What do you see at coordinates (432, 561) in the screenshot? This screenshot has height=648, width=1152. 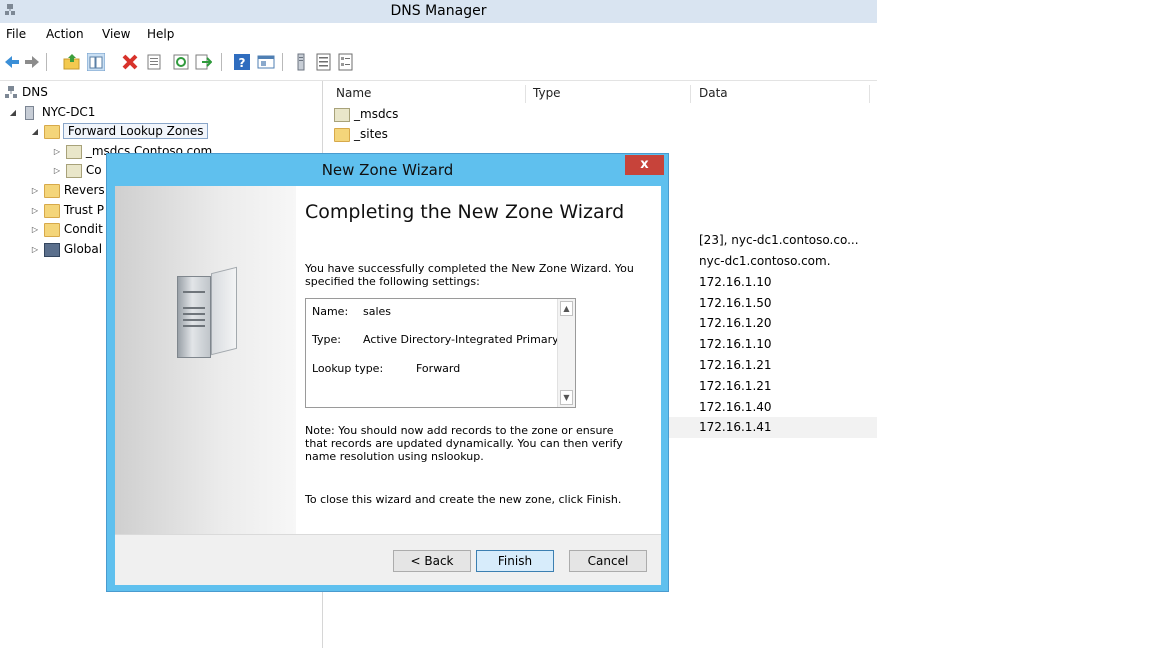 I see `back-button: < Back` at bounding box center [432, 561].